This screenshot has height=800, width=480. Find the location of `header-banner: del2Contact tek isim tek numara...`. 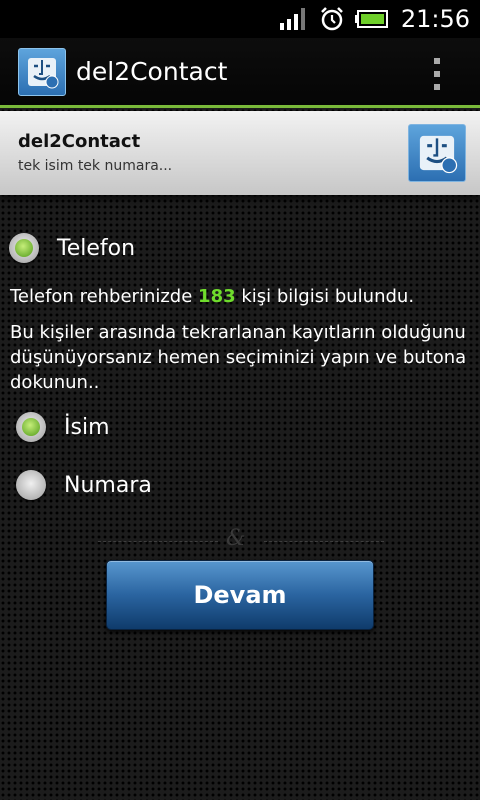

header-banner: del2Contact tek isim tek numara... is located at coordinates (240, 153).